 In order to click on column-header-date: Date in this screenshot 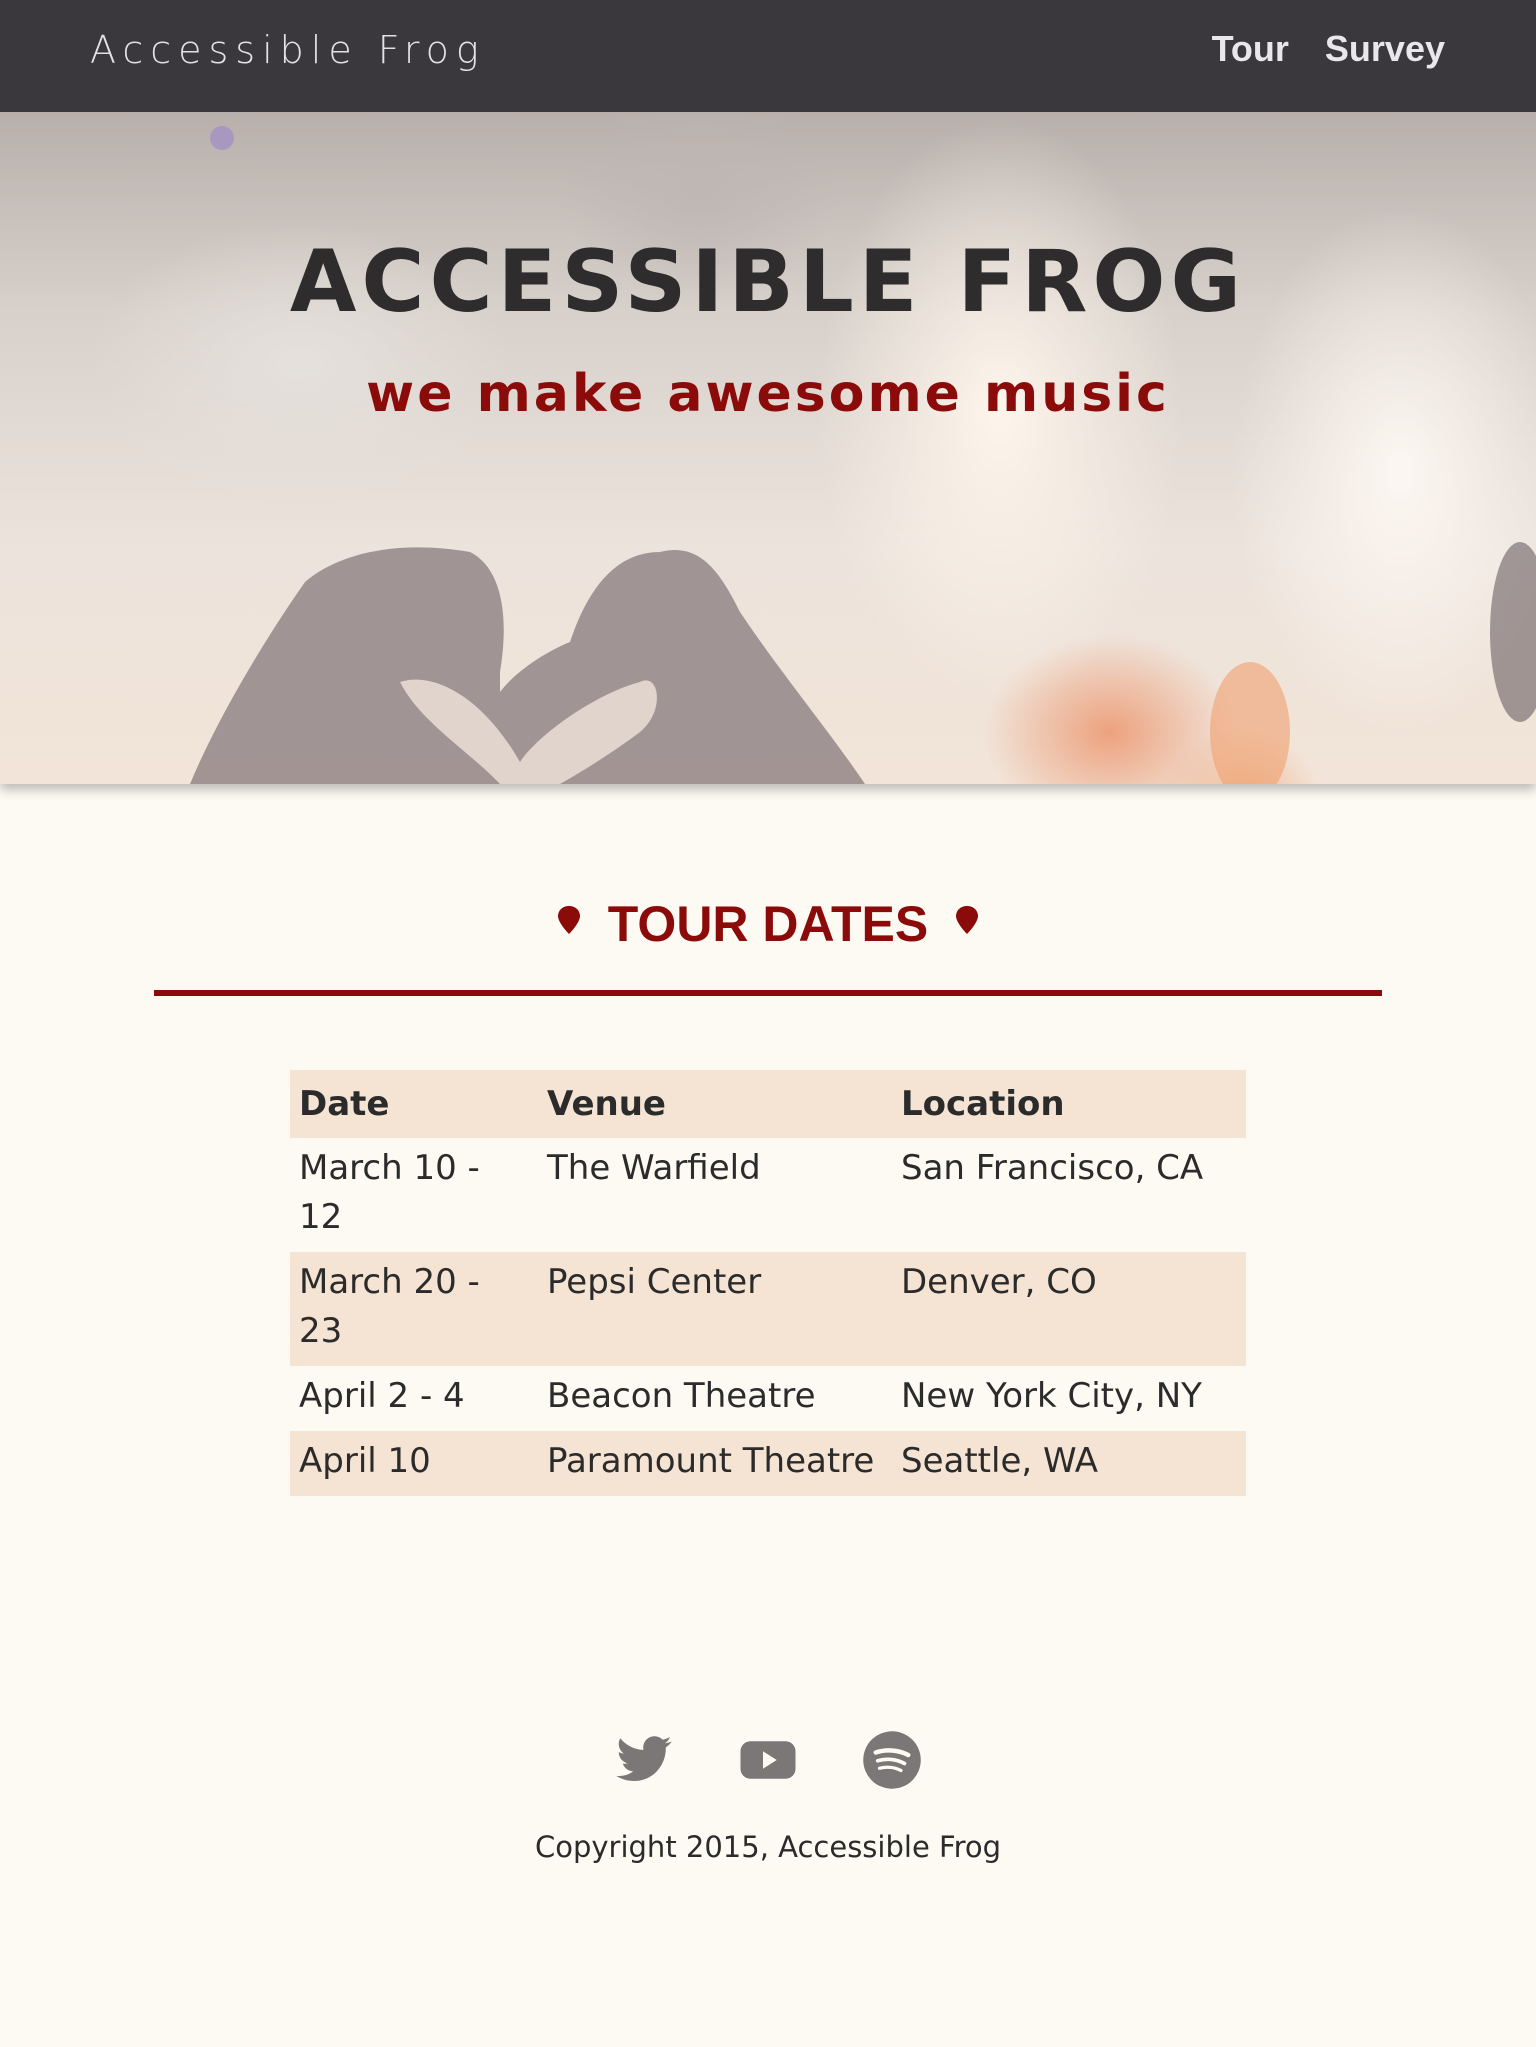, I will do `click(414, 1104)`.